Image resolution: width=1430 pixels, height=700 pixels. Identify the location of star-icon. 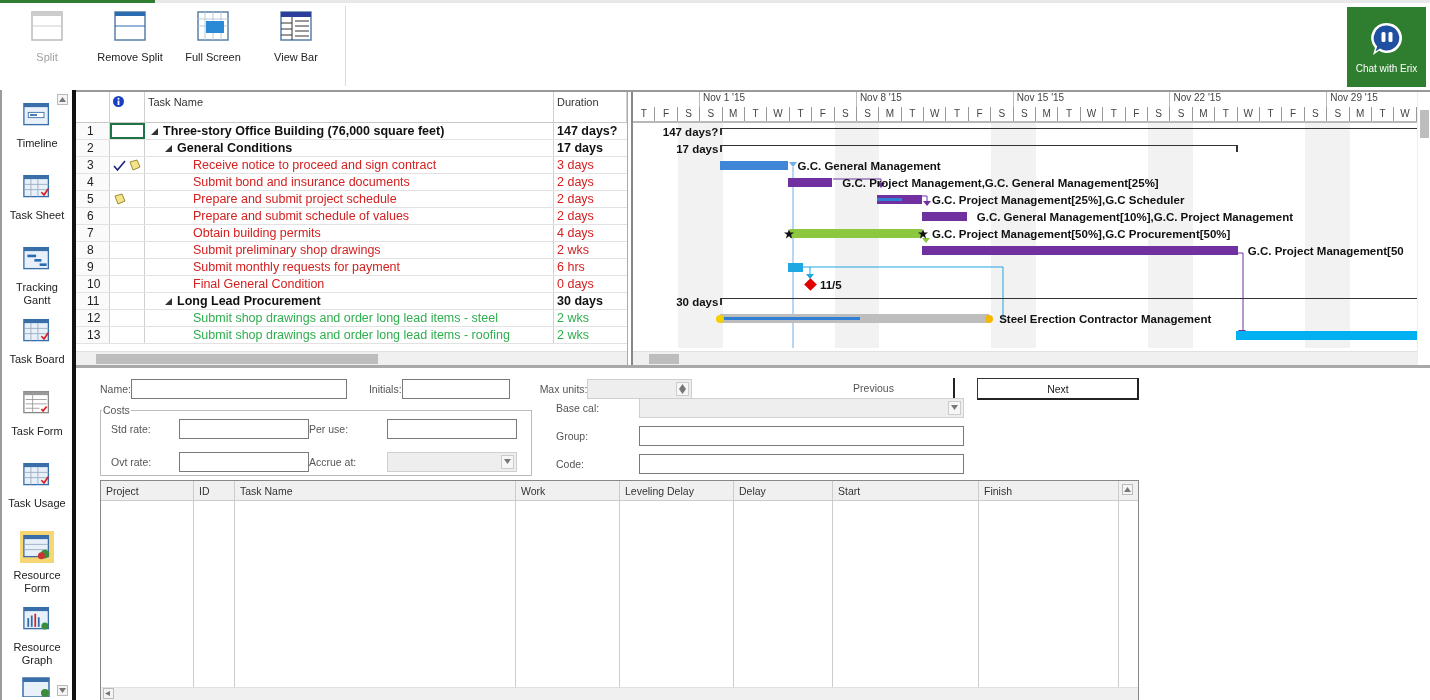
(922, 234).